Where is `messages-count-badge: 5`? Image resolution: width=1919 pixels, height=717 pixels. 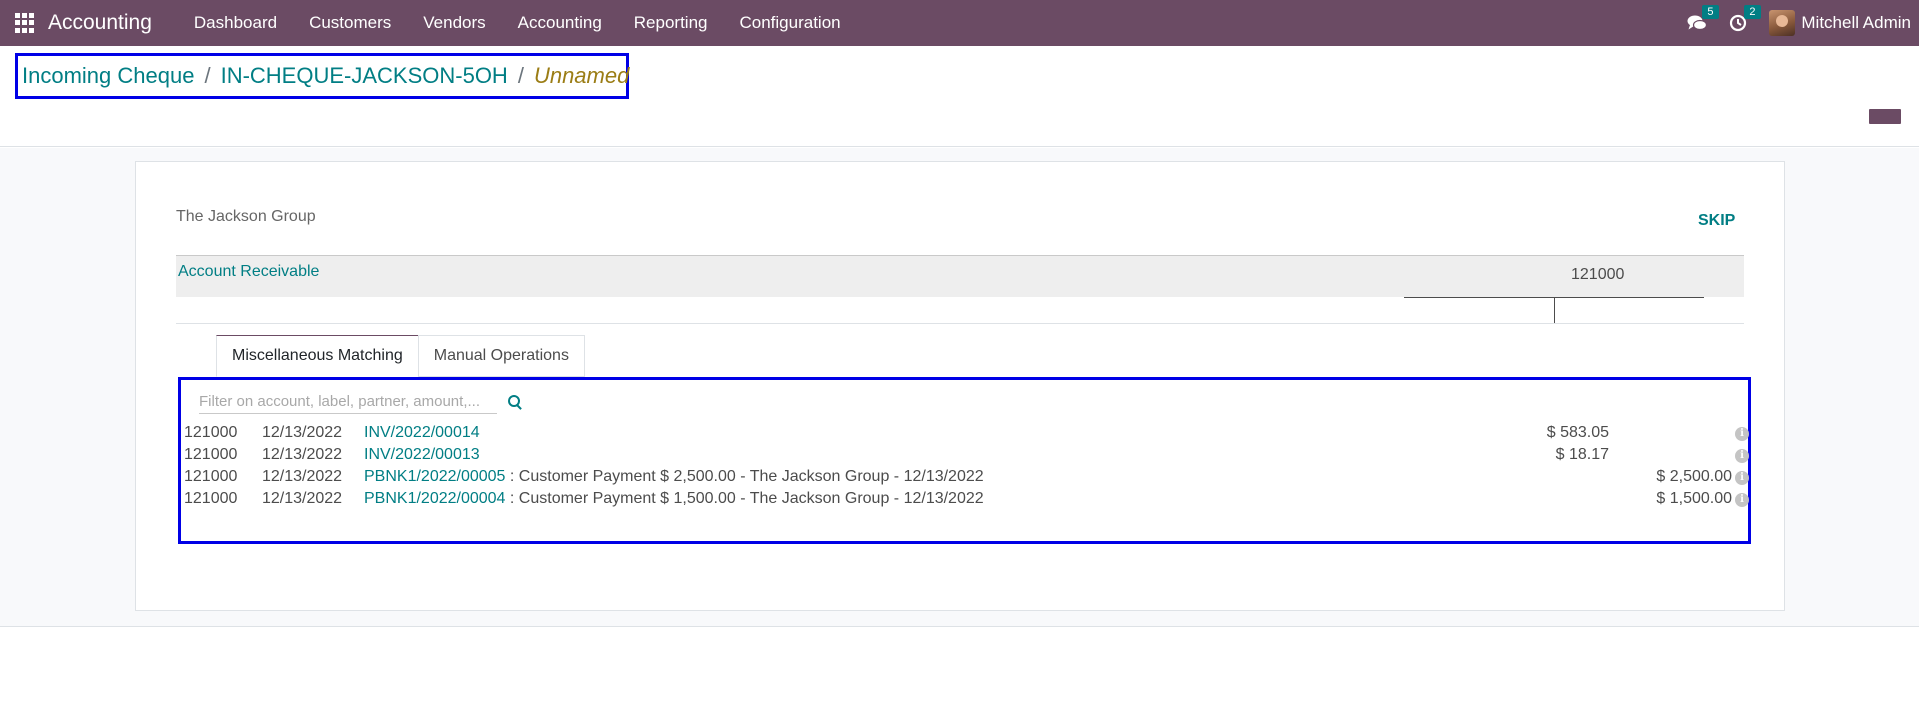
messages-count-badge: 5 is located at coordinates (1710, 12).